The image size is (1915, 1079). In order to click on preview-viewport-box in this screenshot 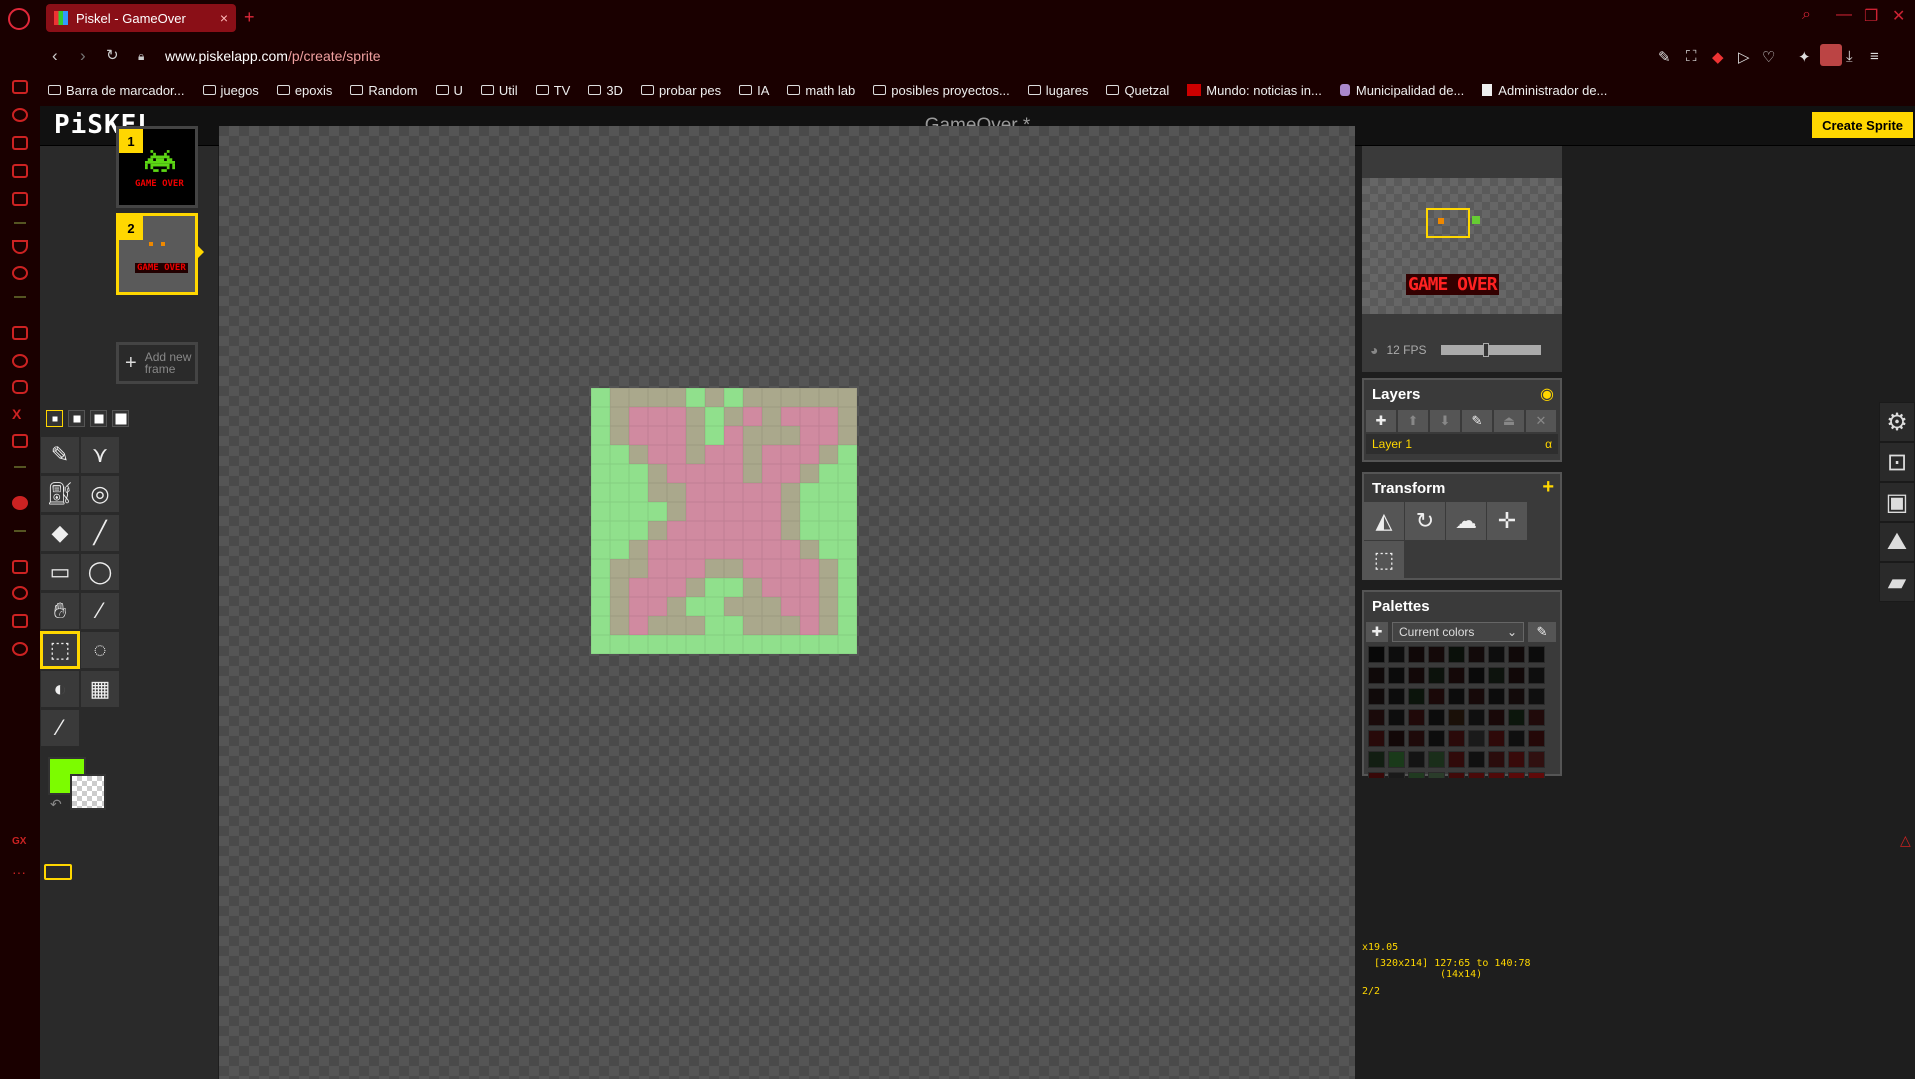, I will do `click(1448, 223)`.